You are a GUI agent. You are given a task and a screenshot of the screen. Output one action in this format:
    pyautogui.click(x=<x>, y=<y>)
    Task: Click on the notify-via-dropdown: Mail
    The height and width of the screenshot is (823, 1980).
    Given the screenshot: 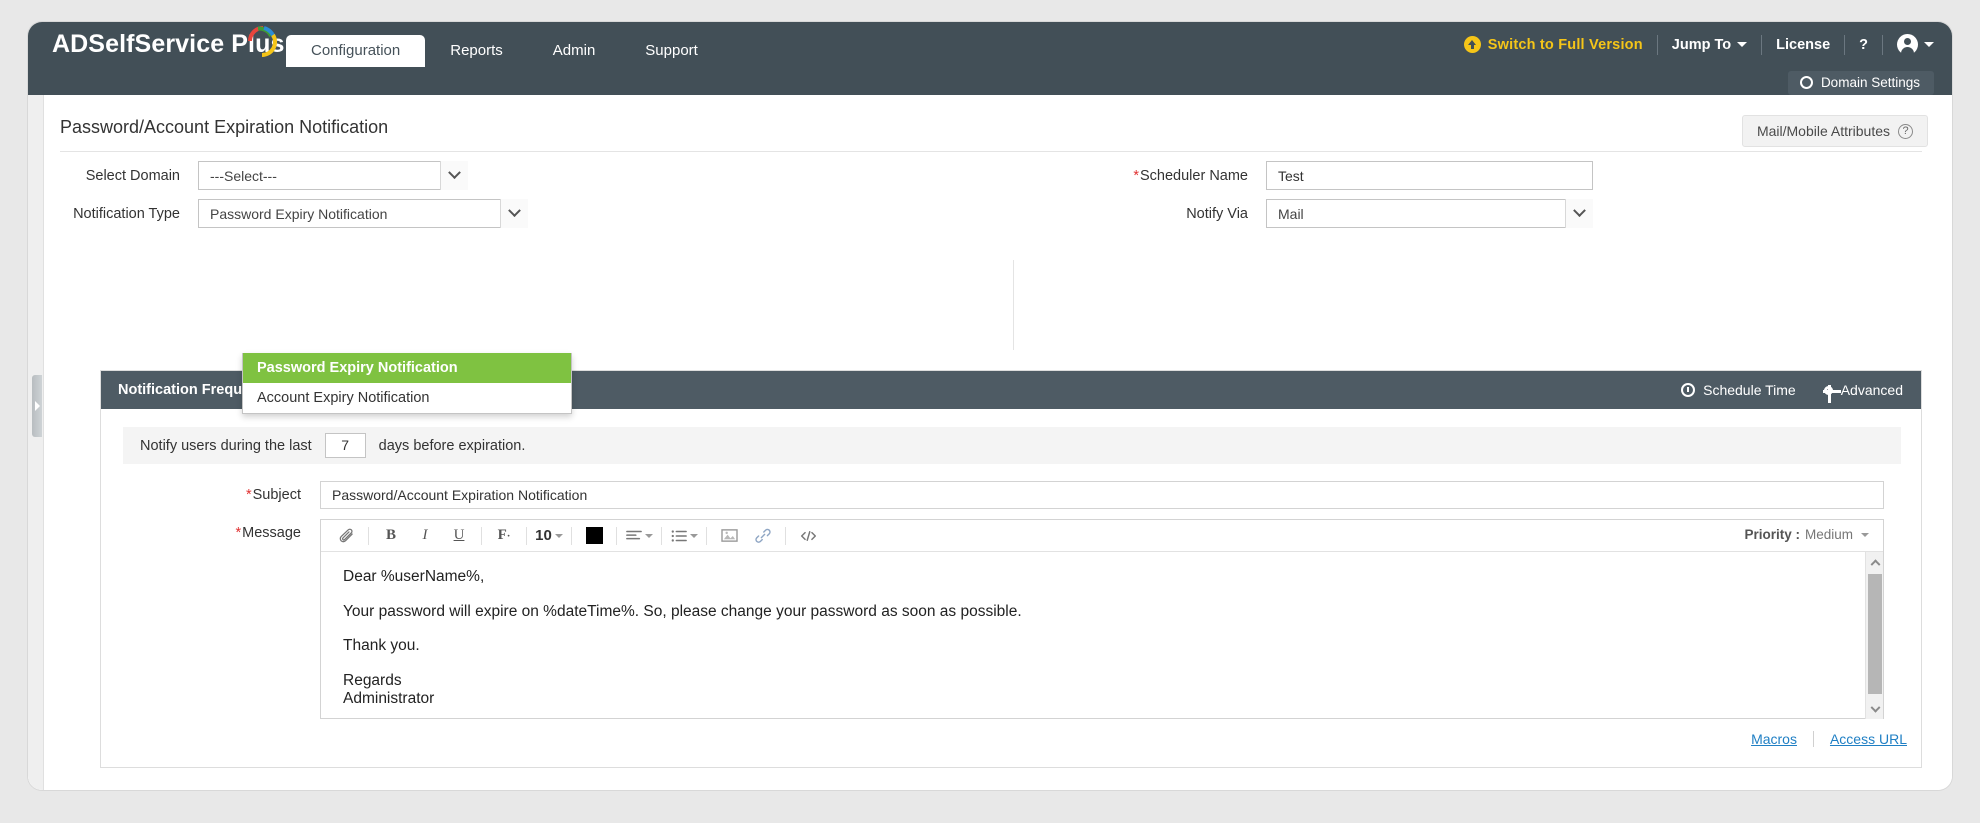 What is the action you would take?
    pyautogui.click(x=1429, y=213)
    